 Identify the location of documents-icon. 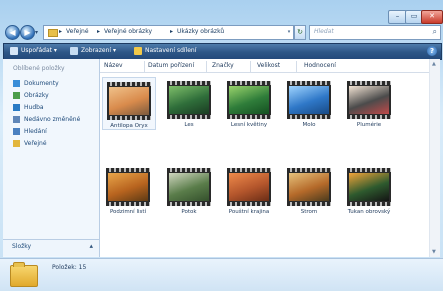
(16, 83).